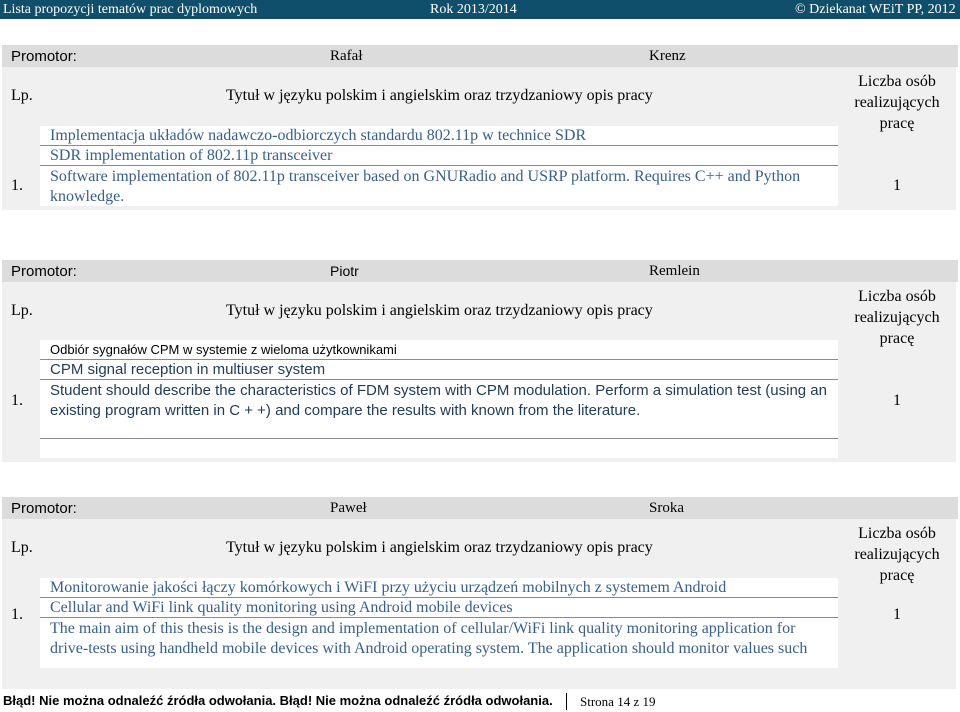 Image resolution: width=960 pixels, height=712 pixels. I want to click on promotor-first-name: Piotr, so click(344, 271).